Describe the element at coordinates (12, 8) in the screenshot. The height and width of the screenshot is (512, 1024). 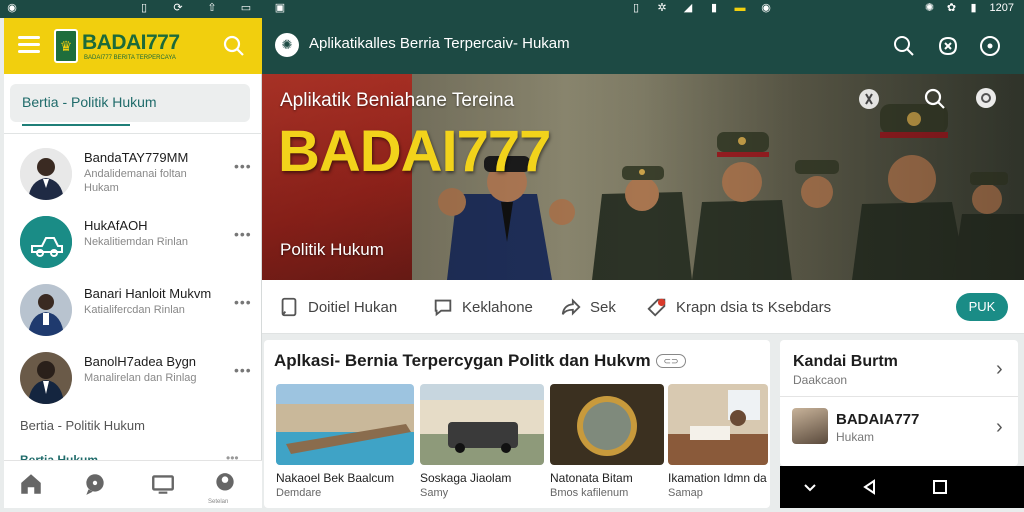
I see `notification-icon: ◉` at that location.